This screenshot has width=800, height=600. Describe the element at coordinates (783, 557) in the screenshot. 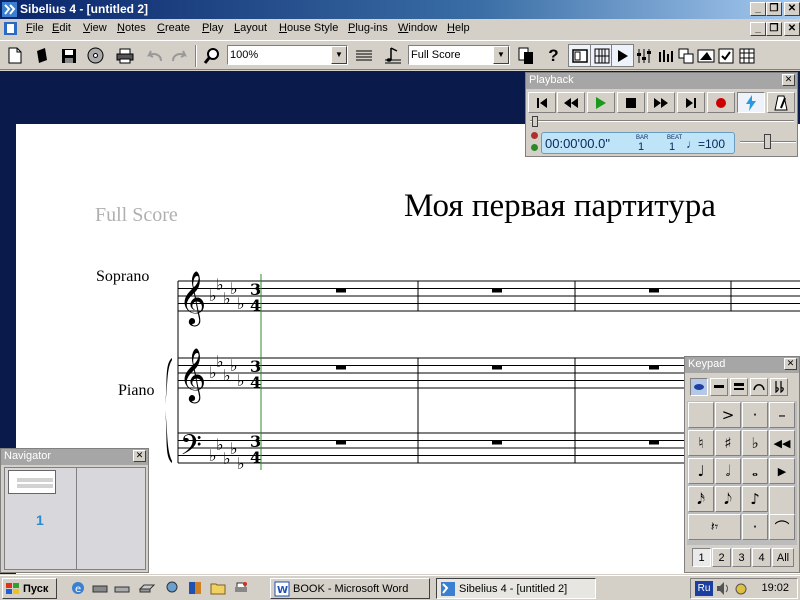

I see `keypad-layout-all: All` at that location.